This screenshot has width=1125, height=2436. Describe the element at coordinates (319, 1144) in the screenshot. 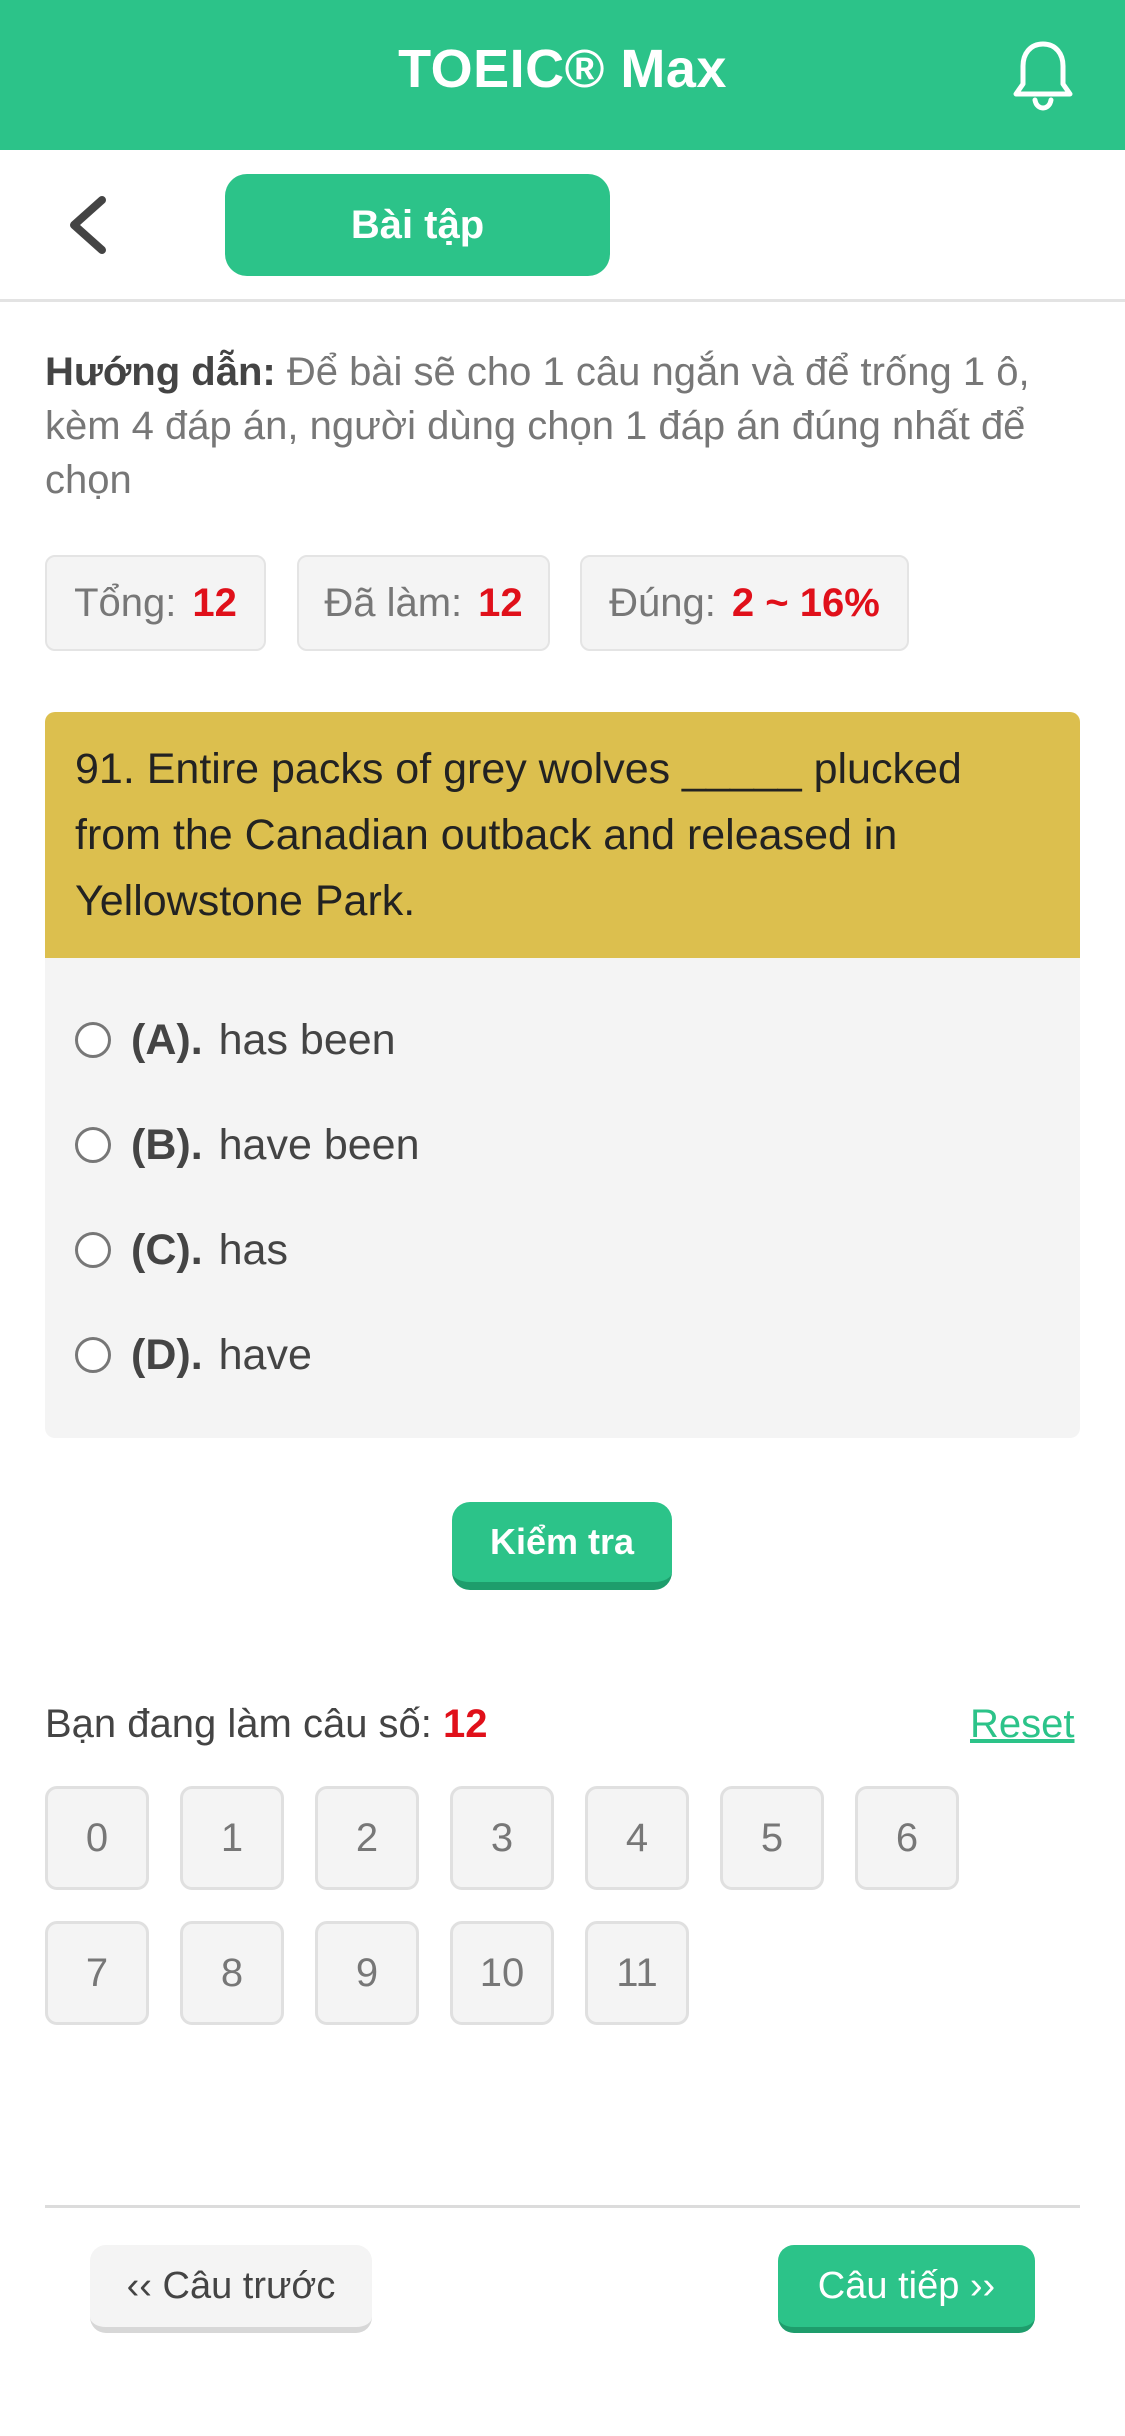

I see `option-text: have been` at that location.